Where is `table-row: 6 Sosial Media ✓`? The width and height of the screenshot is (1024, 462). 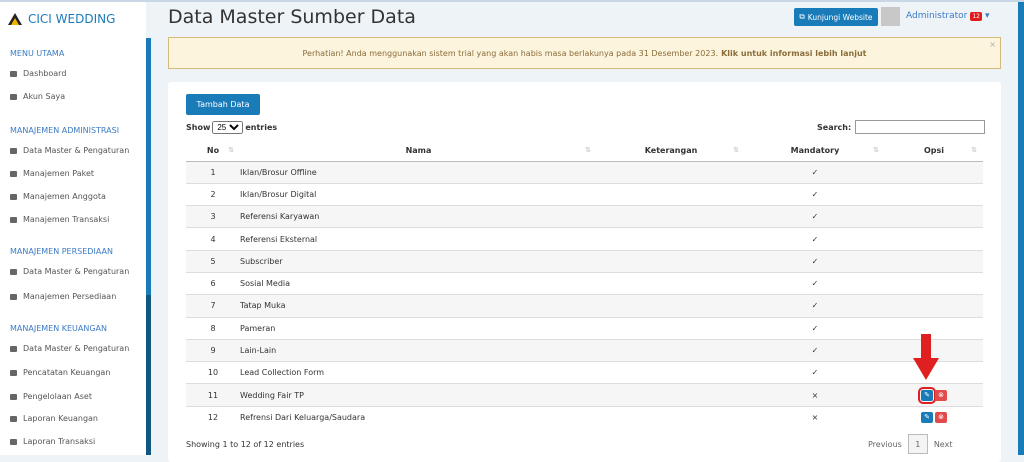 table-row: 6 Sosial Media ✓ is located at coordinates (584, 283).